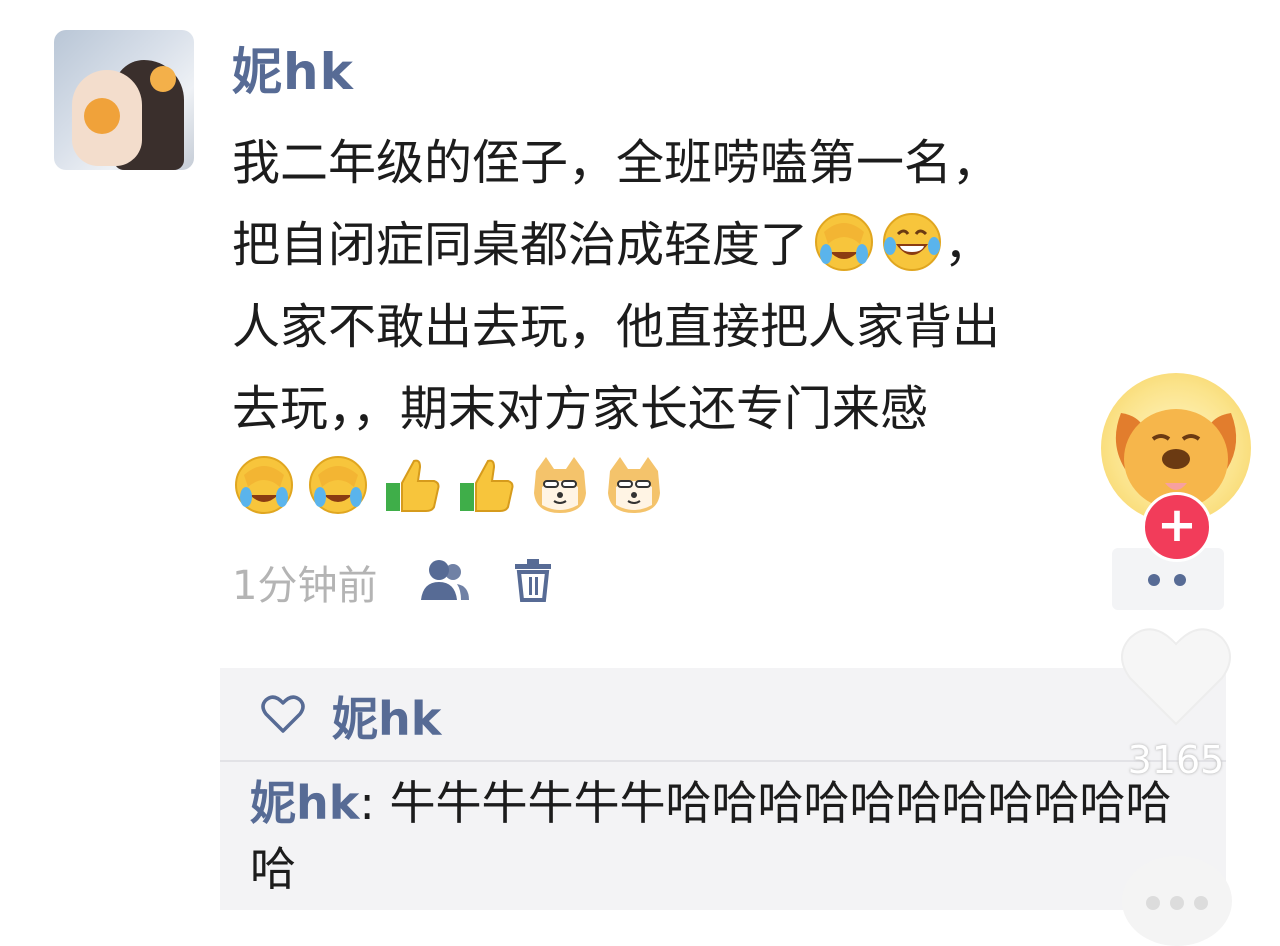 This screenshot has width=1280, height=946. I want to click on post-line-2-text: 把自闭症同桌都治成轻度了, so click(520, 245).